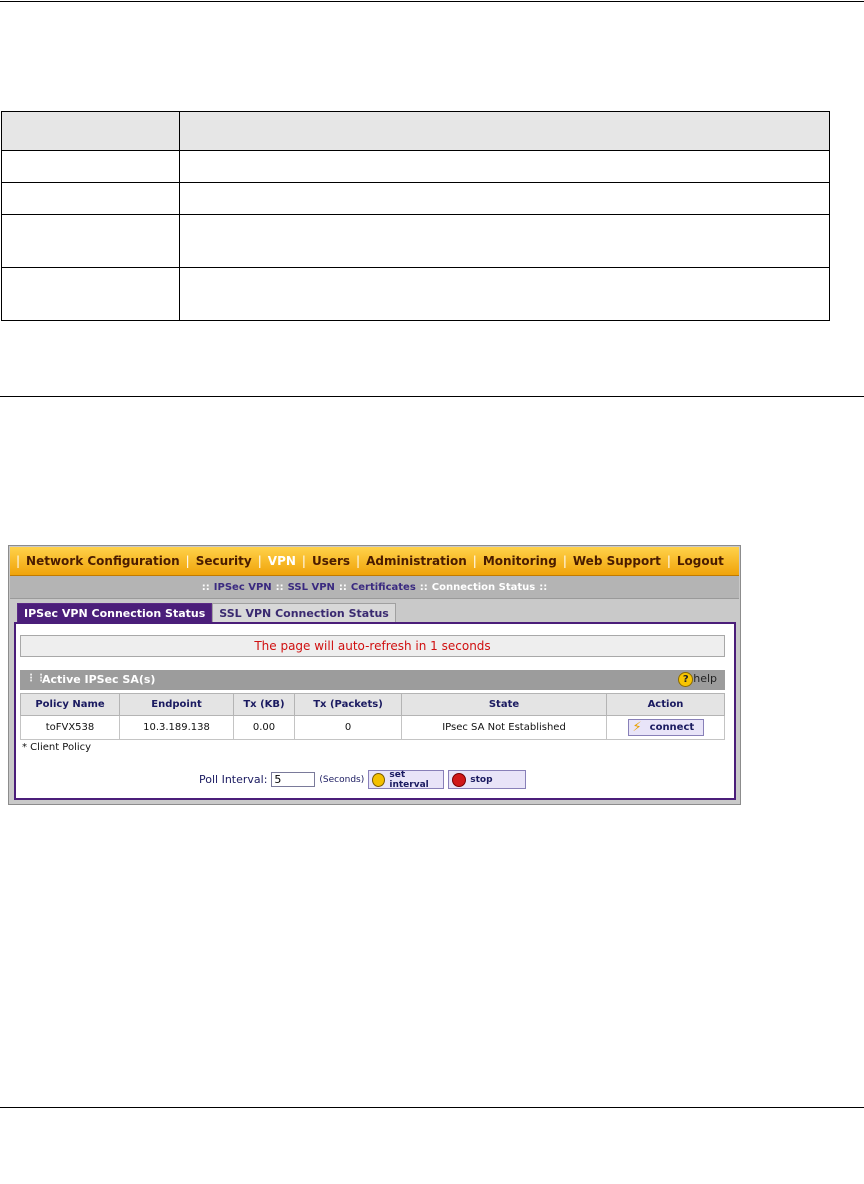 The height and width of the screenshot is (1184, 864). Describe the element at coordinates (331, 561) in the screenshot. I see `nav-users: Users` at that location.